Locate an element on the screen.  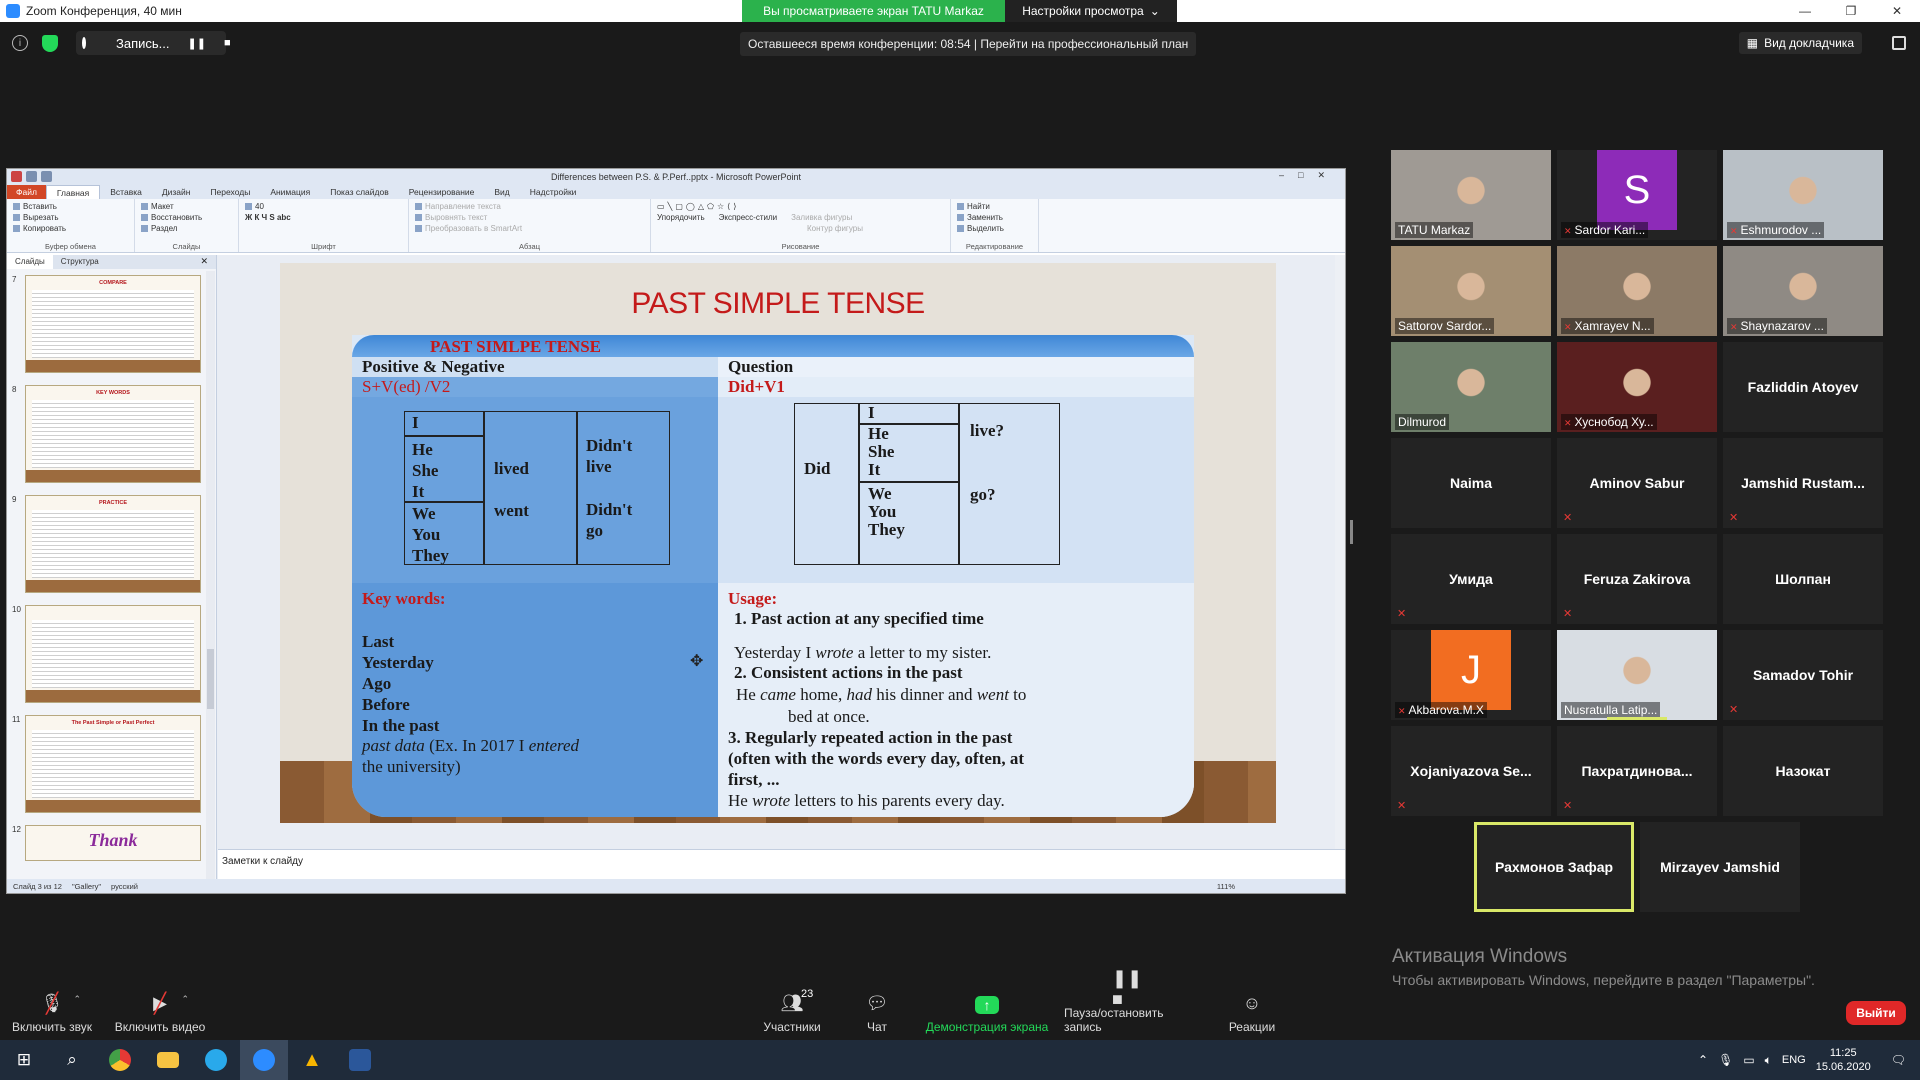
panel-scrollbar is located at coordinates (210, 575).